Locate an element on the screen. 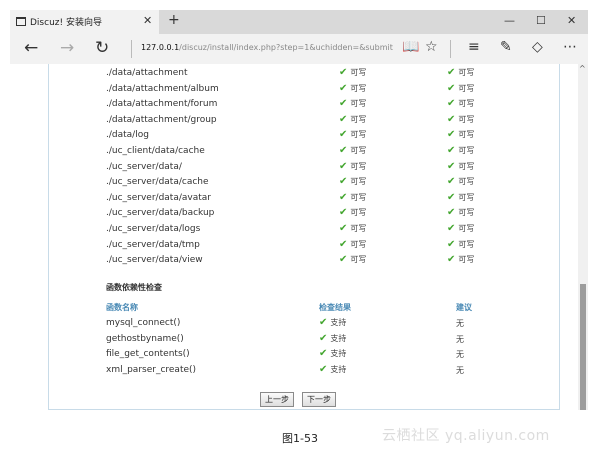 The image size is (598, 455). directory-path: ./uc_server/data/cache is located at coordinates (157, 182).